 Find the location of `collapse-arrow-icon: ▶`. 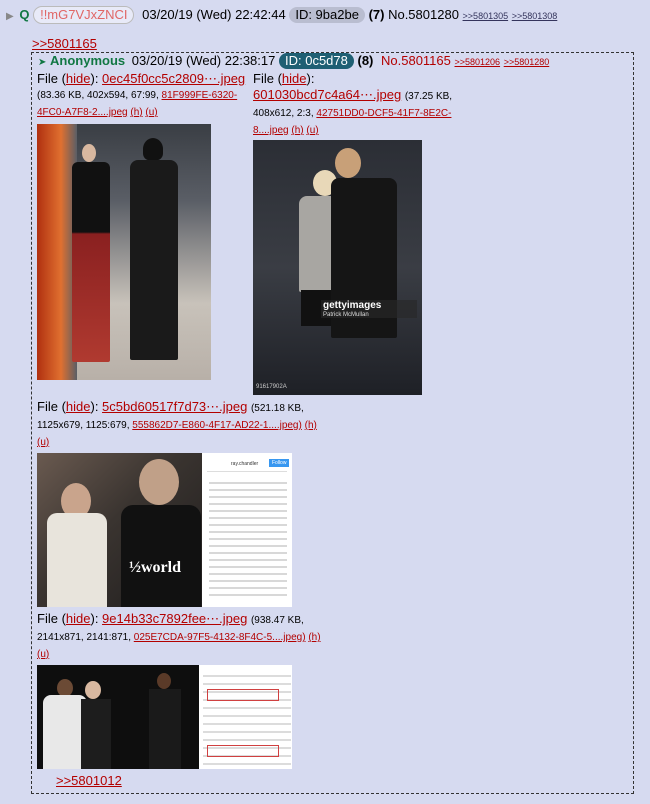

collapse-arrow-icon: ▶ is located at coordinates (10, 16).